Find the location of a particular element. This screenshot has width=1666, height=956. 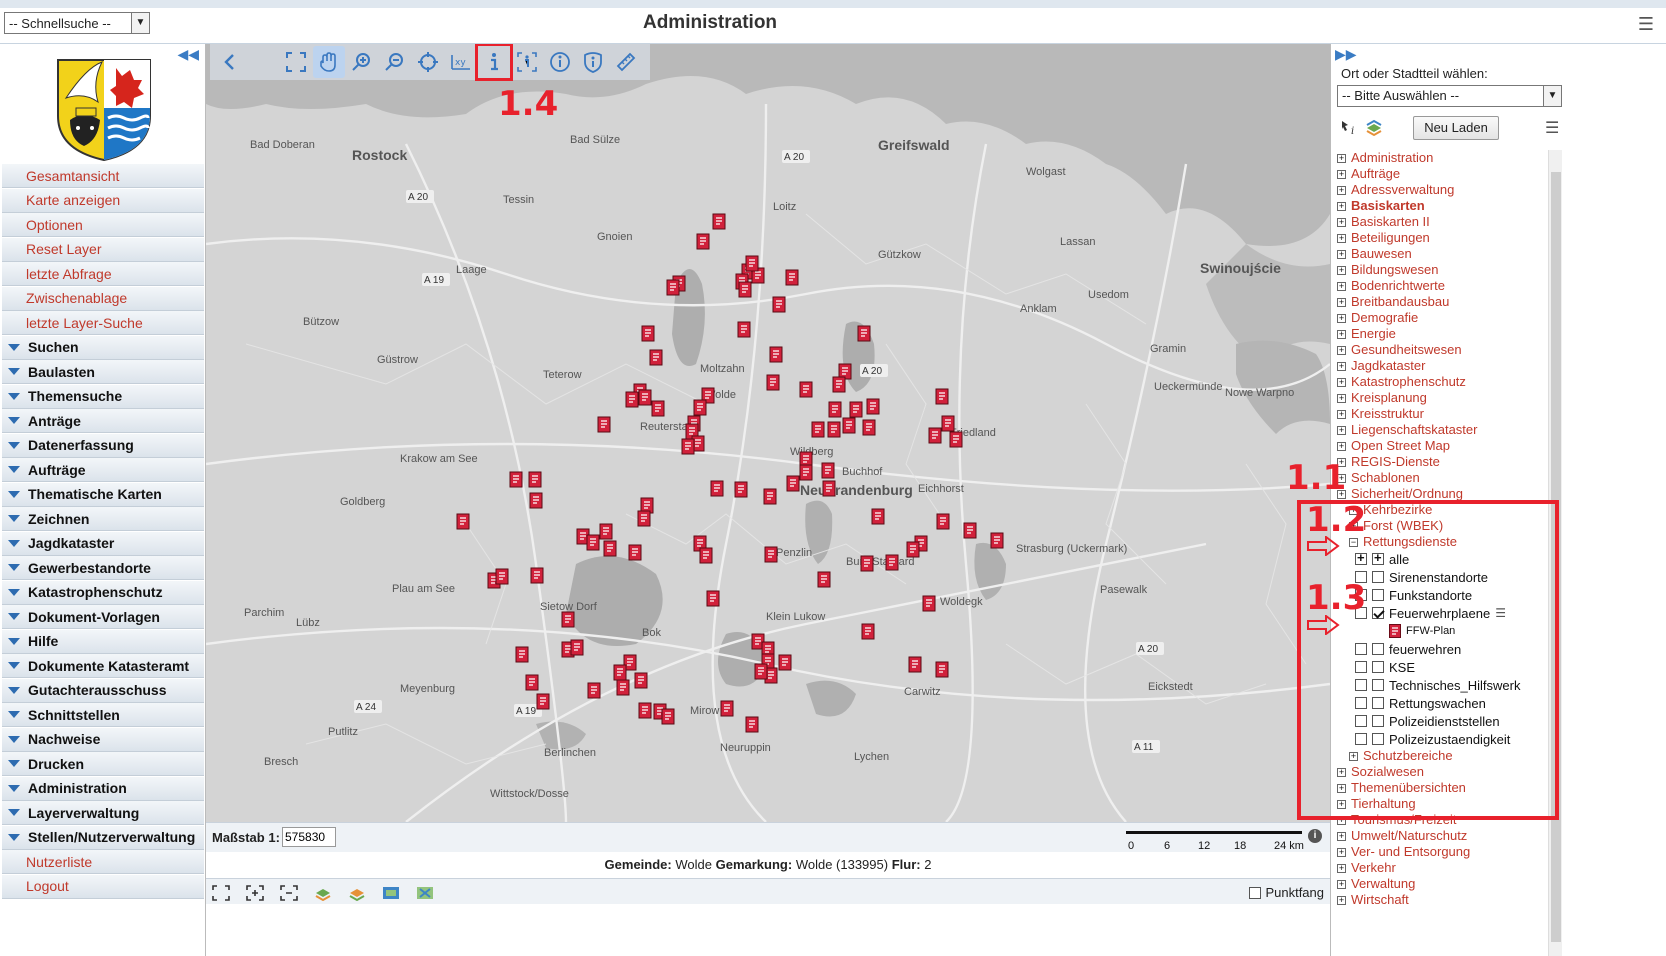

scale-input is located at coordinates (309, 837).